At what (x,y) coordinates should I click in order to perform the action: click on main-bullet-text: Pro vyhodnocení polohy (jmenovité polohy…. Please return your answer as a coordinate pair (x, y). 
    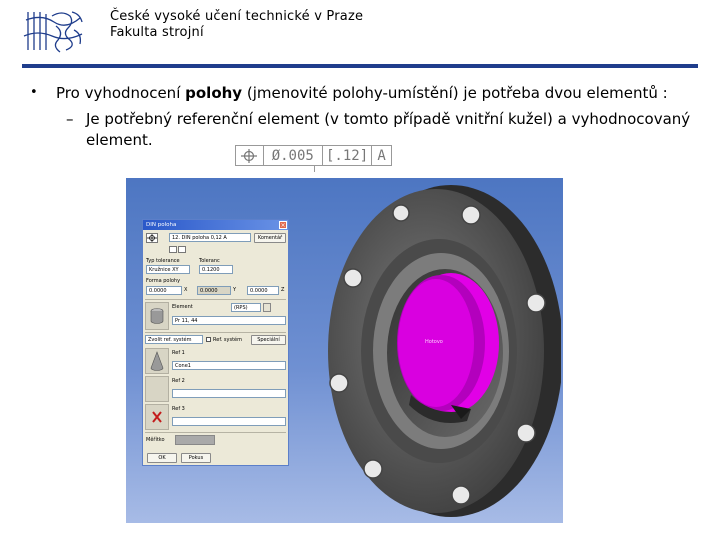
    Looking at the image, I should click on (362, 93).